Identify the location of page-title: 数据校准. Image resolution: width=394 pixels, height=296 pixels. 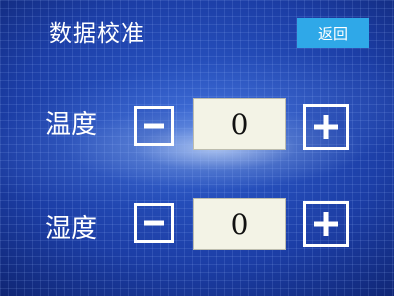
(97, 34).